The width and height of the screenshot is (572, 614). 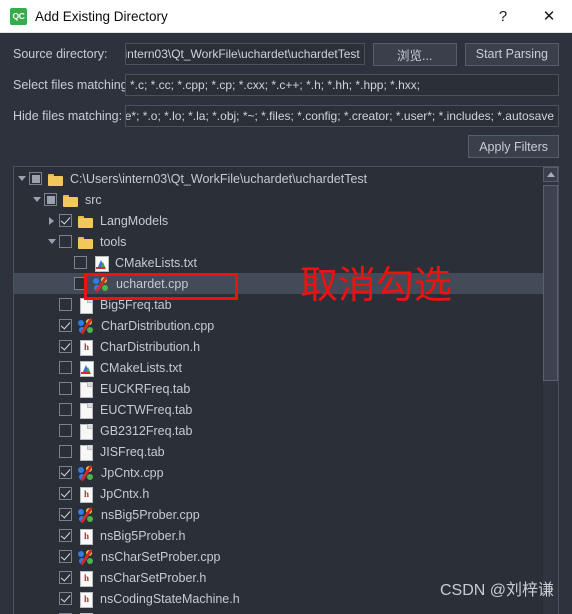 I want to click on tree-row-label: Big5Freq.tab, so click(x=136, y=304).